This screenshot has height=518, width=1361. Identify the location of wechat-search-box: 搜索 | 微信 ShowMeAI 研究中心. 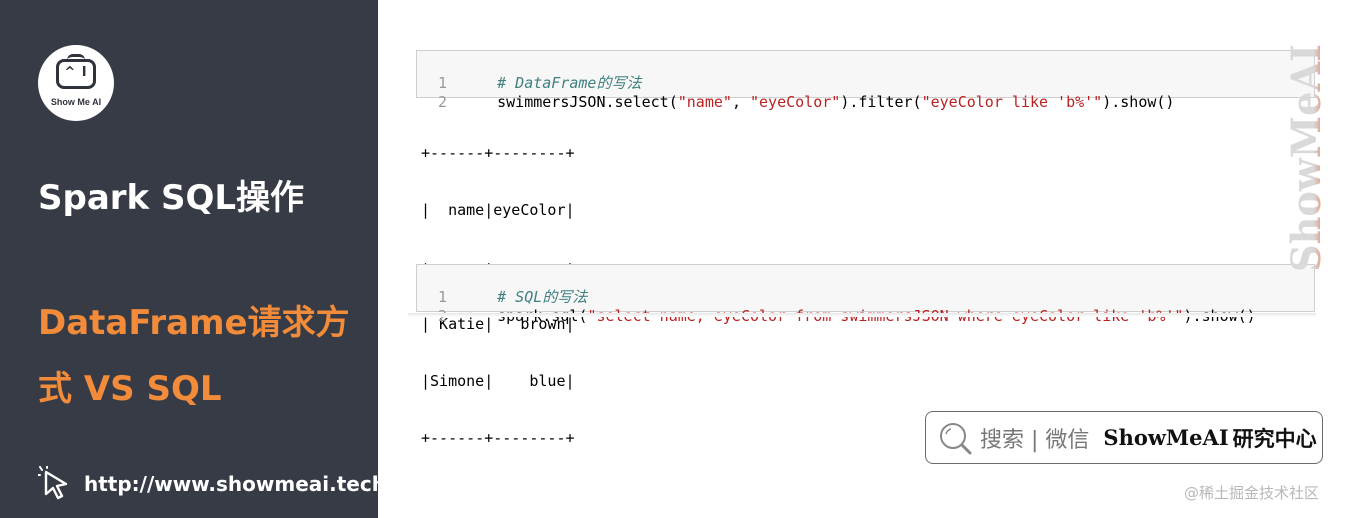
(1124, 437).